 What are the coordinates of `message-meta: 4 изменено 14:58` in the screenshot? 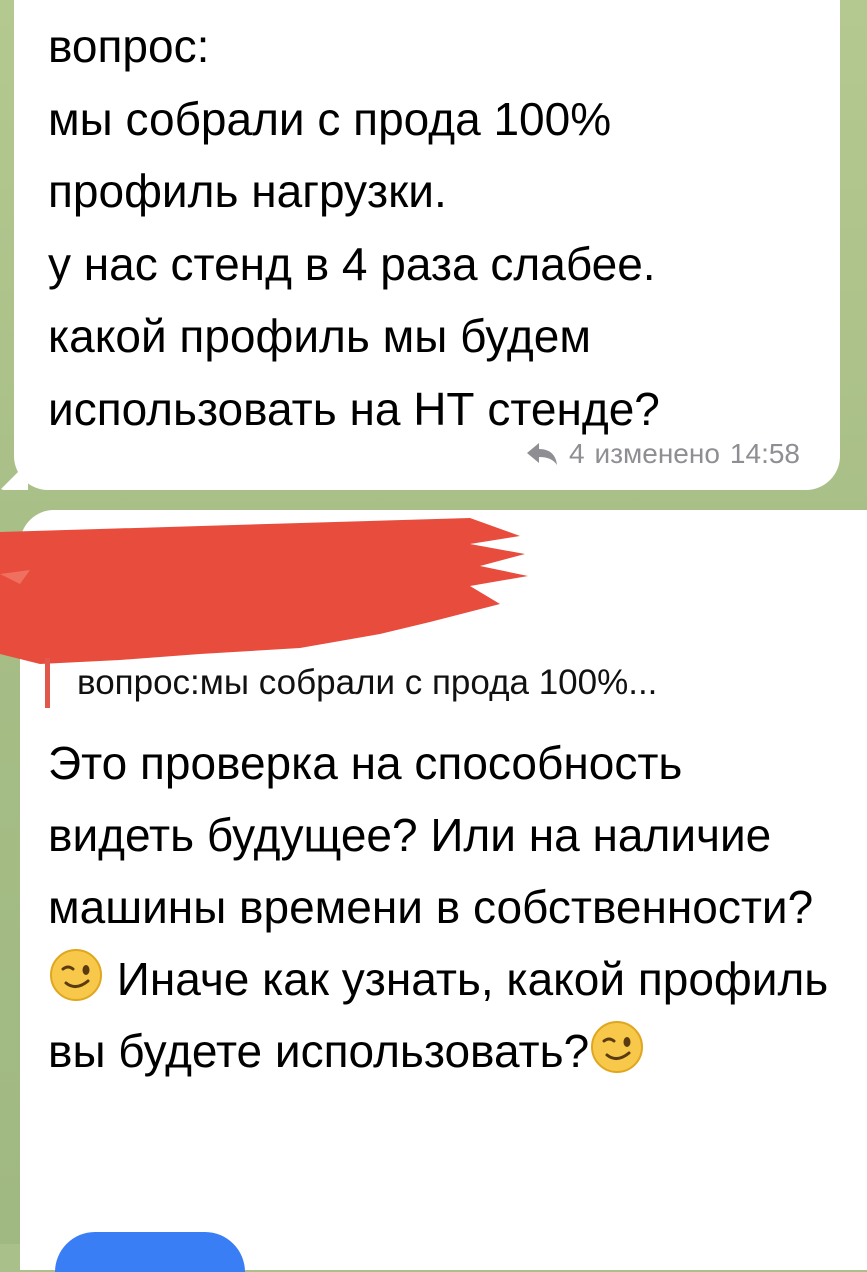 It's located at (662, 454).